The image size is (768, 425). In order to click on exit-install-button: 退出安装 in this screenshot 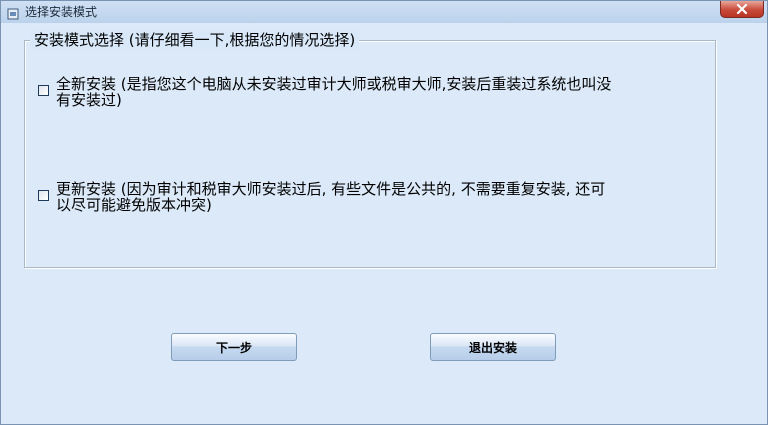, I will do `click(493, 347)`.